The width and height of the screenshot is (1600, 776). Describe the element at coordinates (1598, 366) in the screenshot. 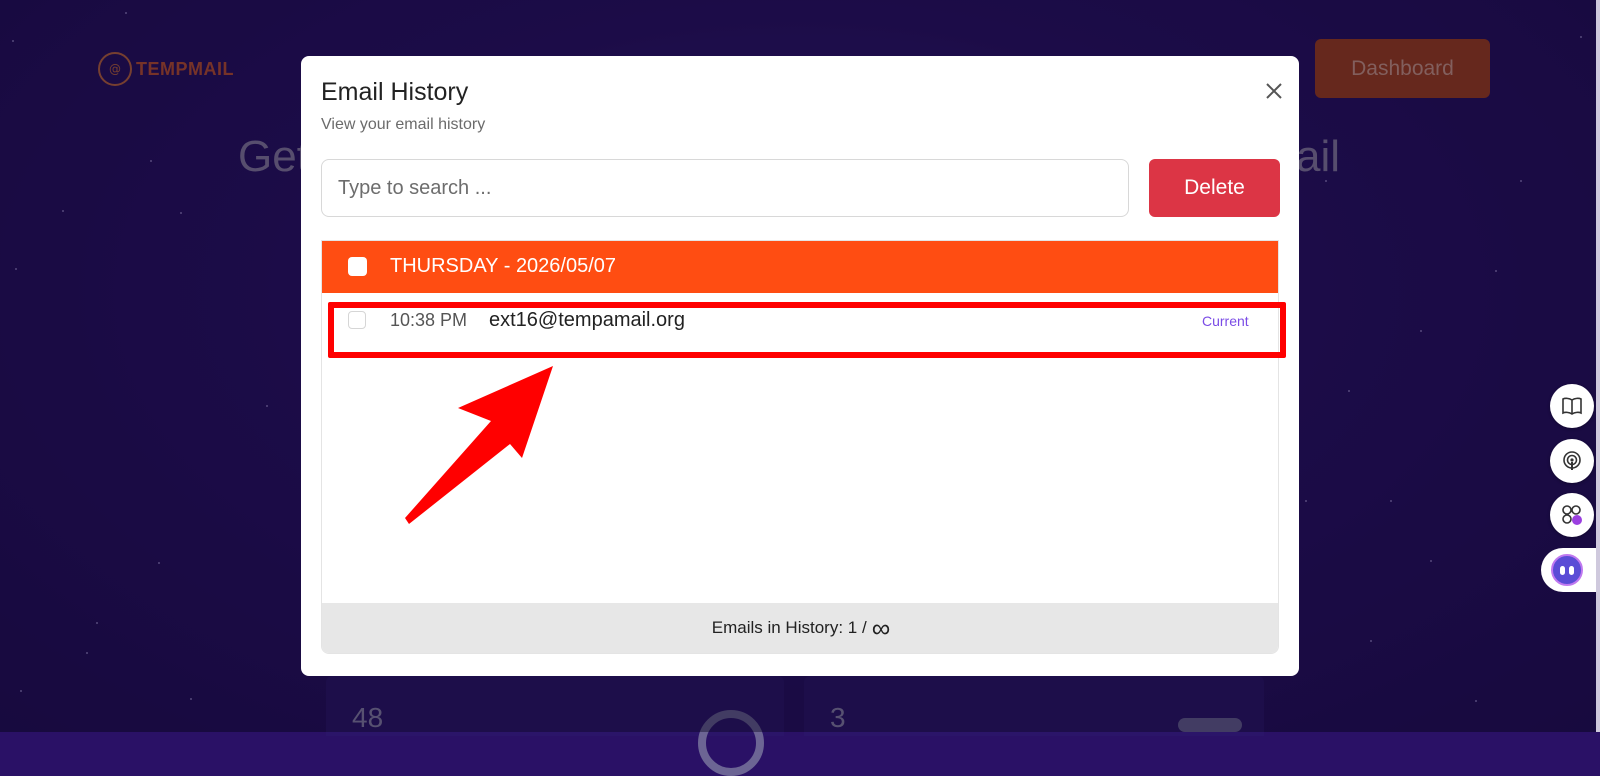

I see `page-scrollbar` at that location.